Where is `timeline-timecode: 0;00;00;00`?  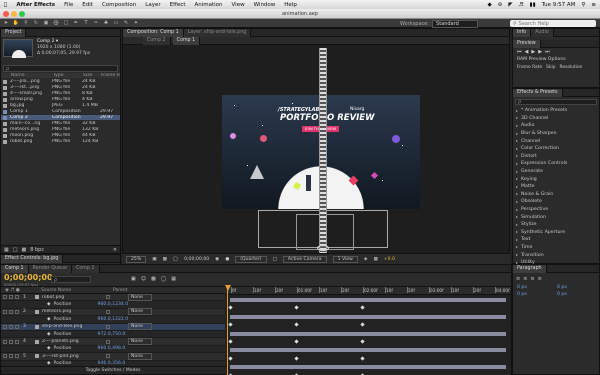
timeline-timecode: 0;00;00;00 is located at coordinates (28, 277).